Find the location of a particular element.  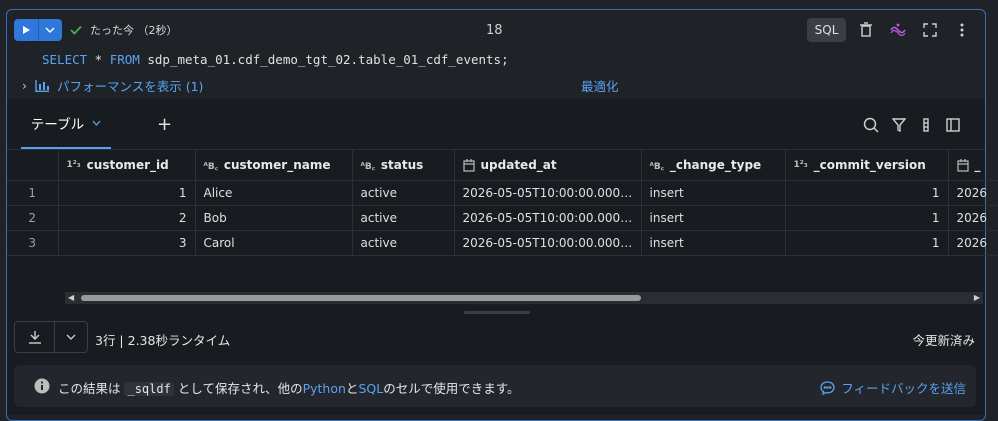

search-icon is located at coordinates (871, 125).